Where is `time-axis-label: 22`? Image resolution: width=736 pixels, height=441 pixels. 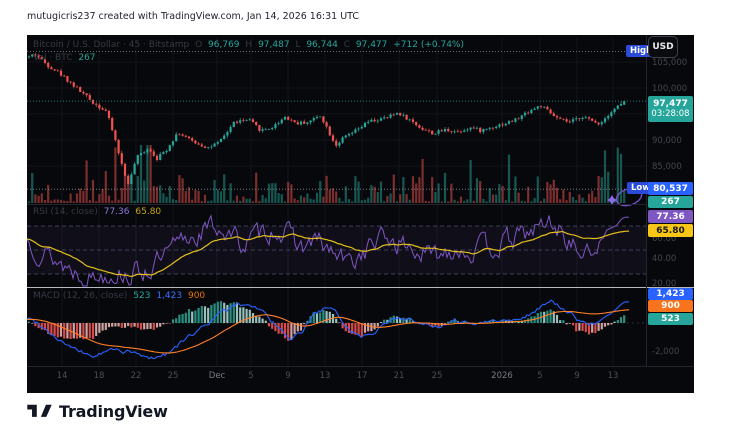 time-axis-label: 22 is located at coordinates (136, 376).